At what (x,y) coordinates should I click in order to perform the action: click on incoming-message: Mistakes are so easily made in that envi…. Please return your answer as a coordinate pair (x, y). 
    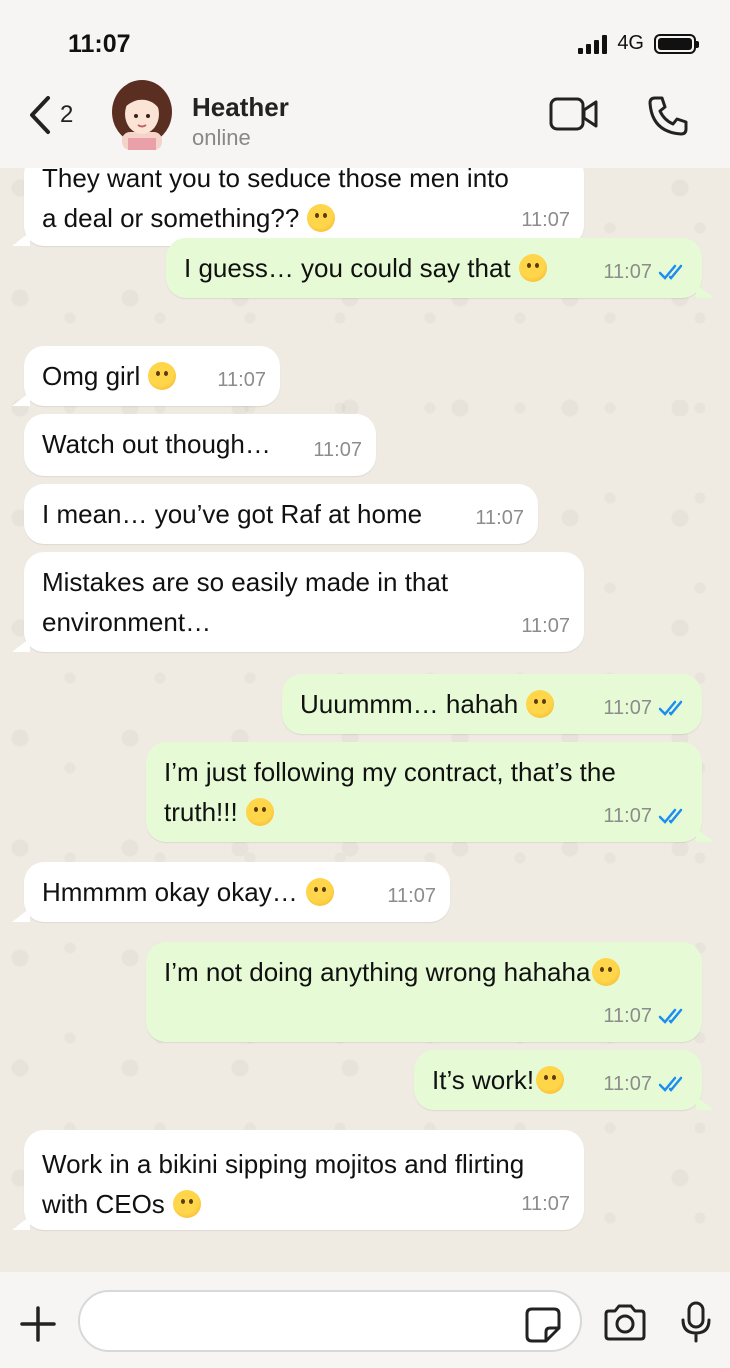
    Looking at the image, I should click on (298, 602).